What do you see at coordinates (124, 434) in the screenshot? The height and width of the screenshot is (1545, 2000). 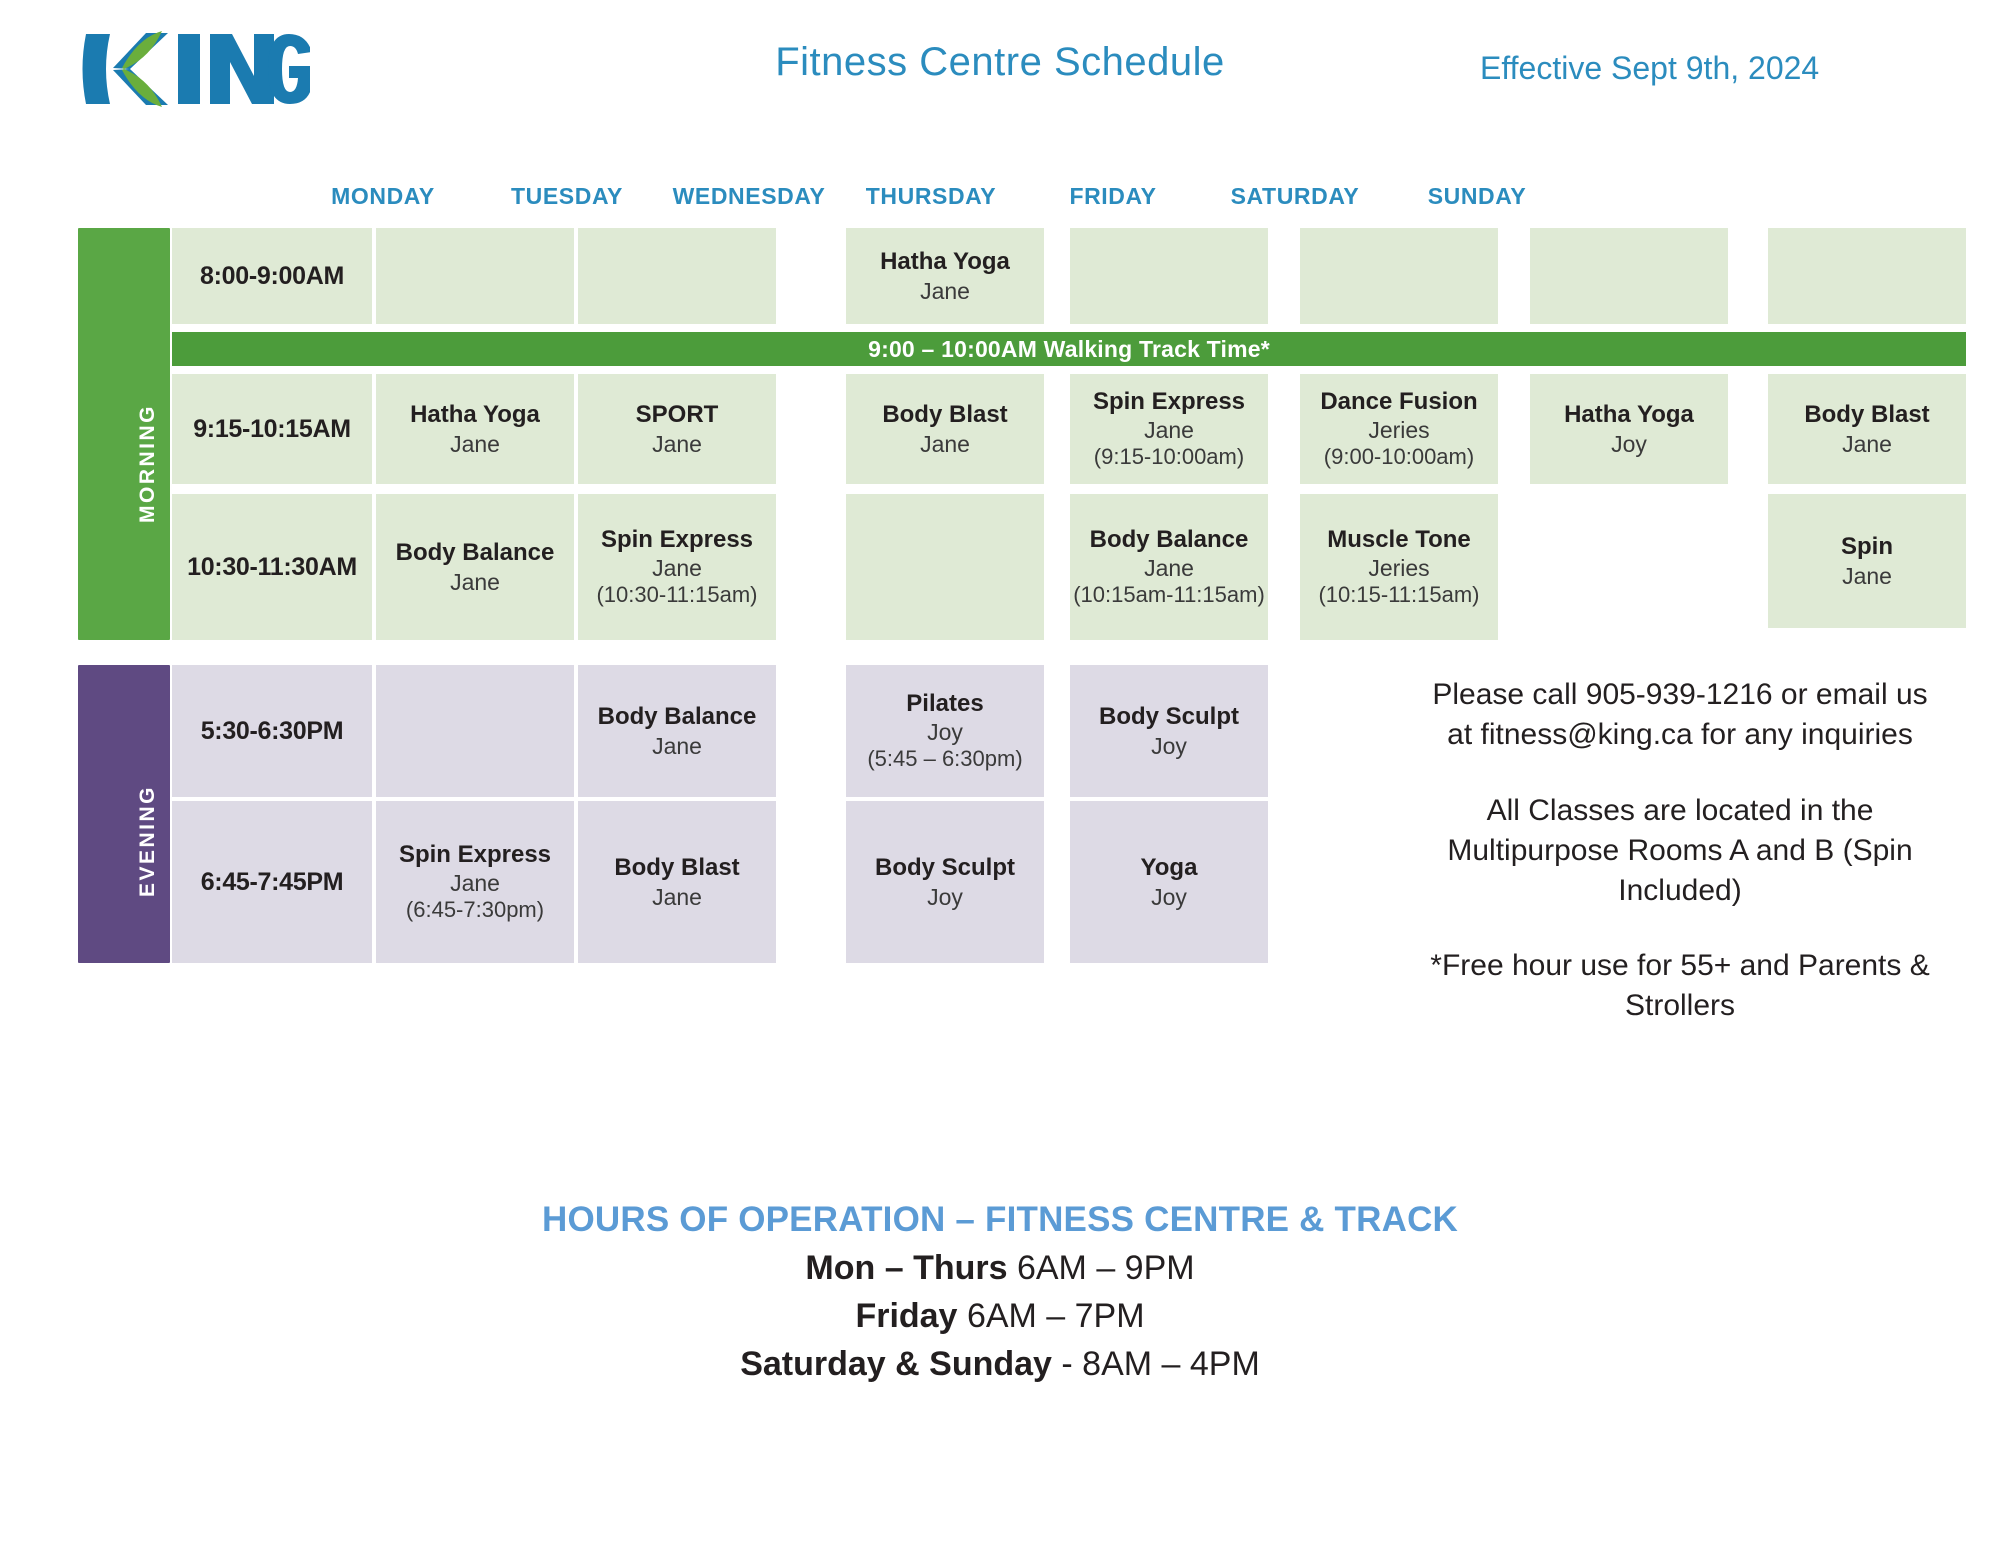 I see `morning-section-rail: MORNING` at bounding box center [124, 434].